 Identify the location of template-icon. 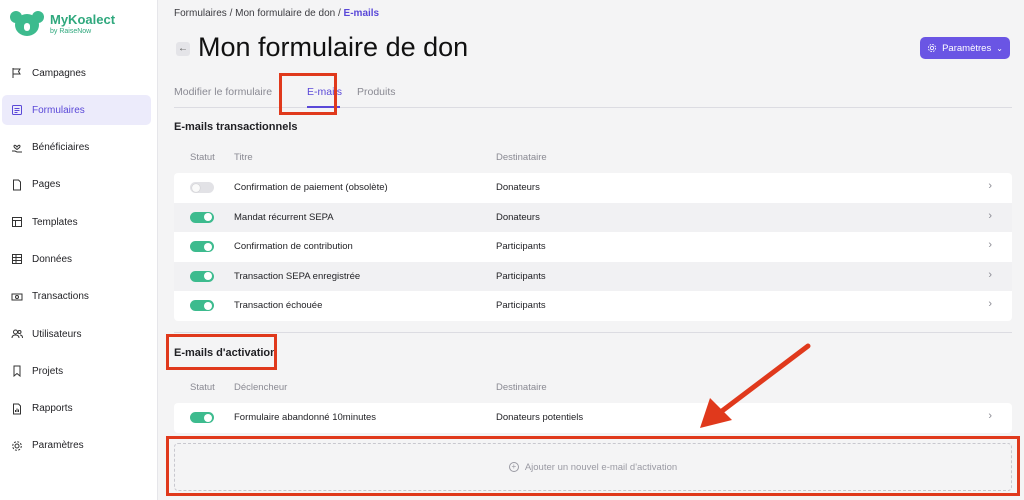
(17, 222).